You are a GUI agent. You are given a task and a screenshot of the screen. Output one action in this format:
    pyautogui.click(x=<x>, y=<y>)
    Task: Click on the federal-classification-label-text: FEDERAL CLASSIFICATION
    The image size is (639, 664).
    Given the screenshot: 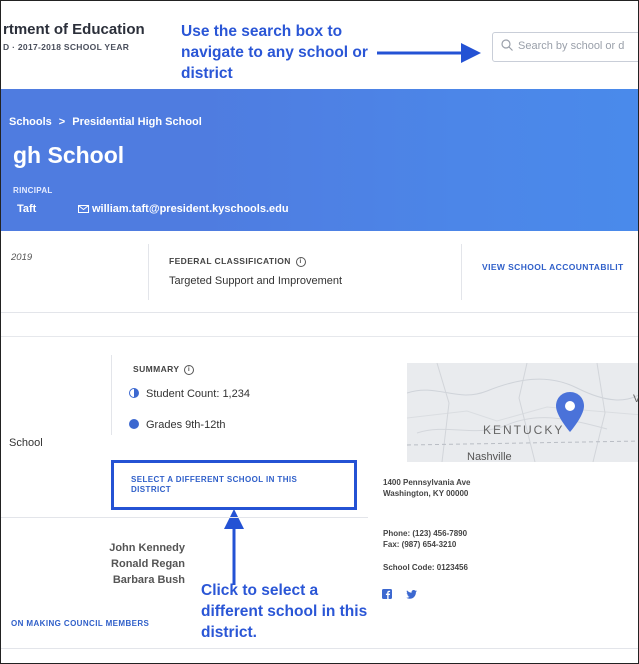 What is the action you would take?
    pyautogui.click(x=230, y=261)
    